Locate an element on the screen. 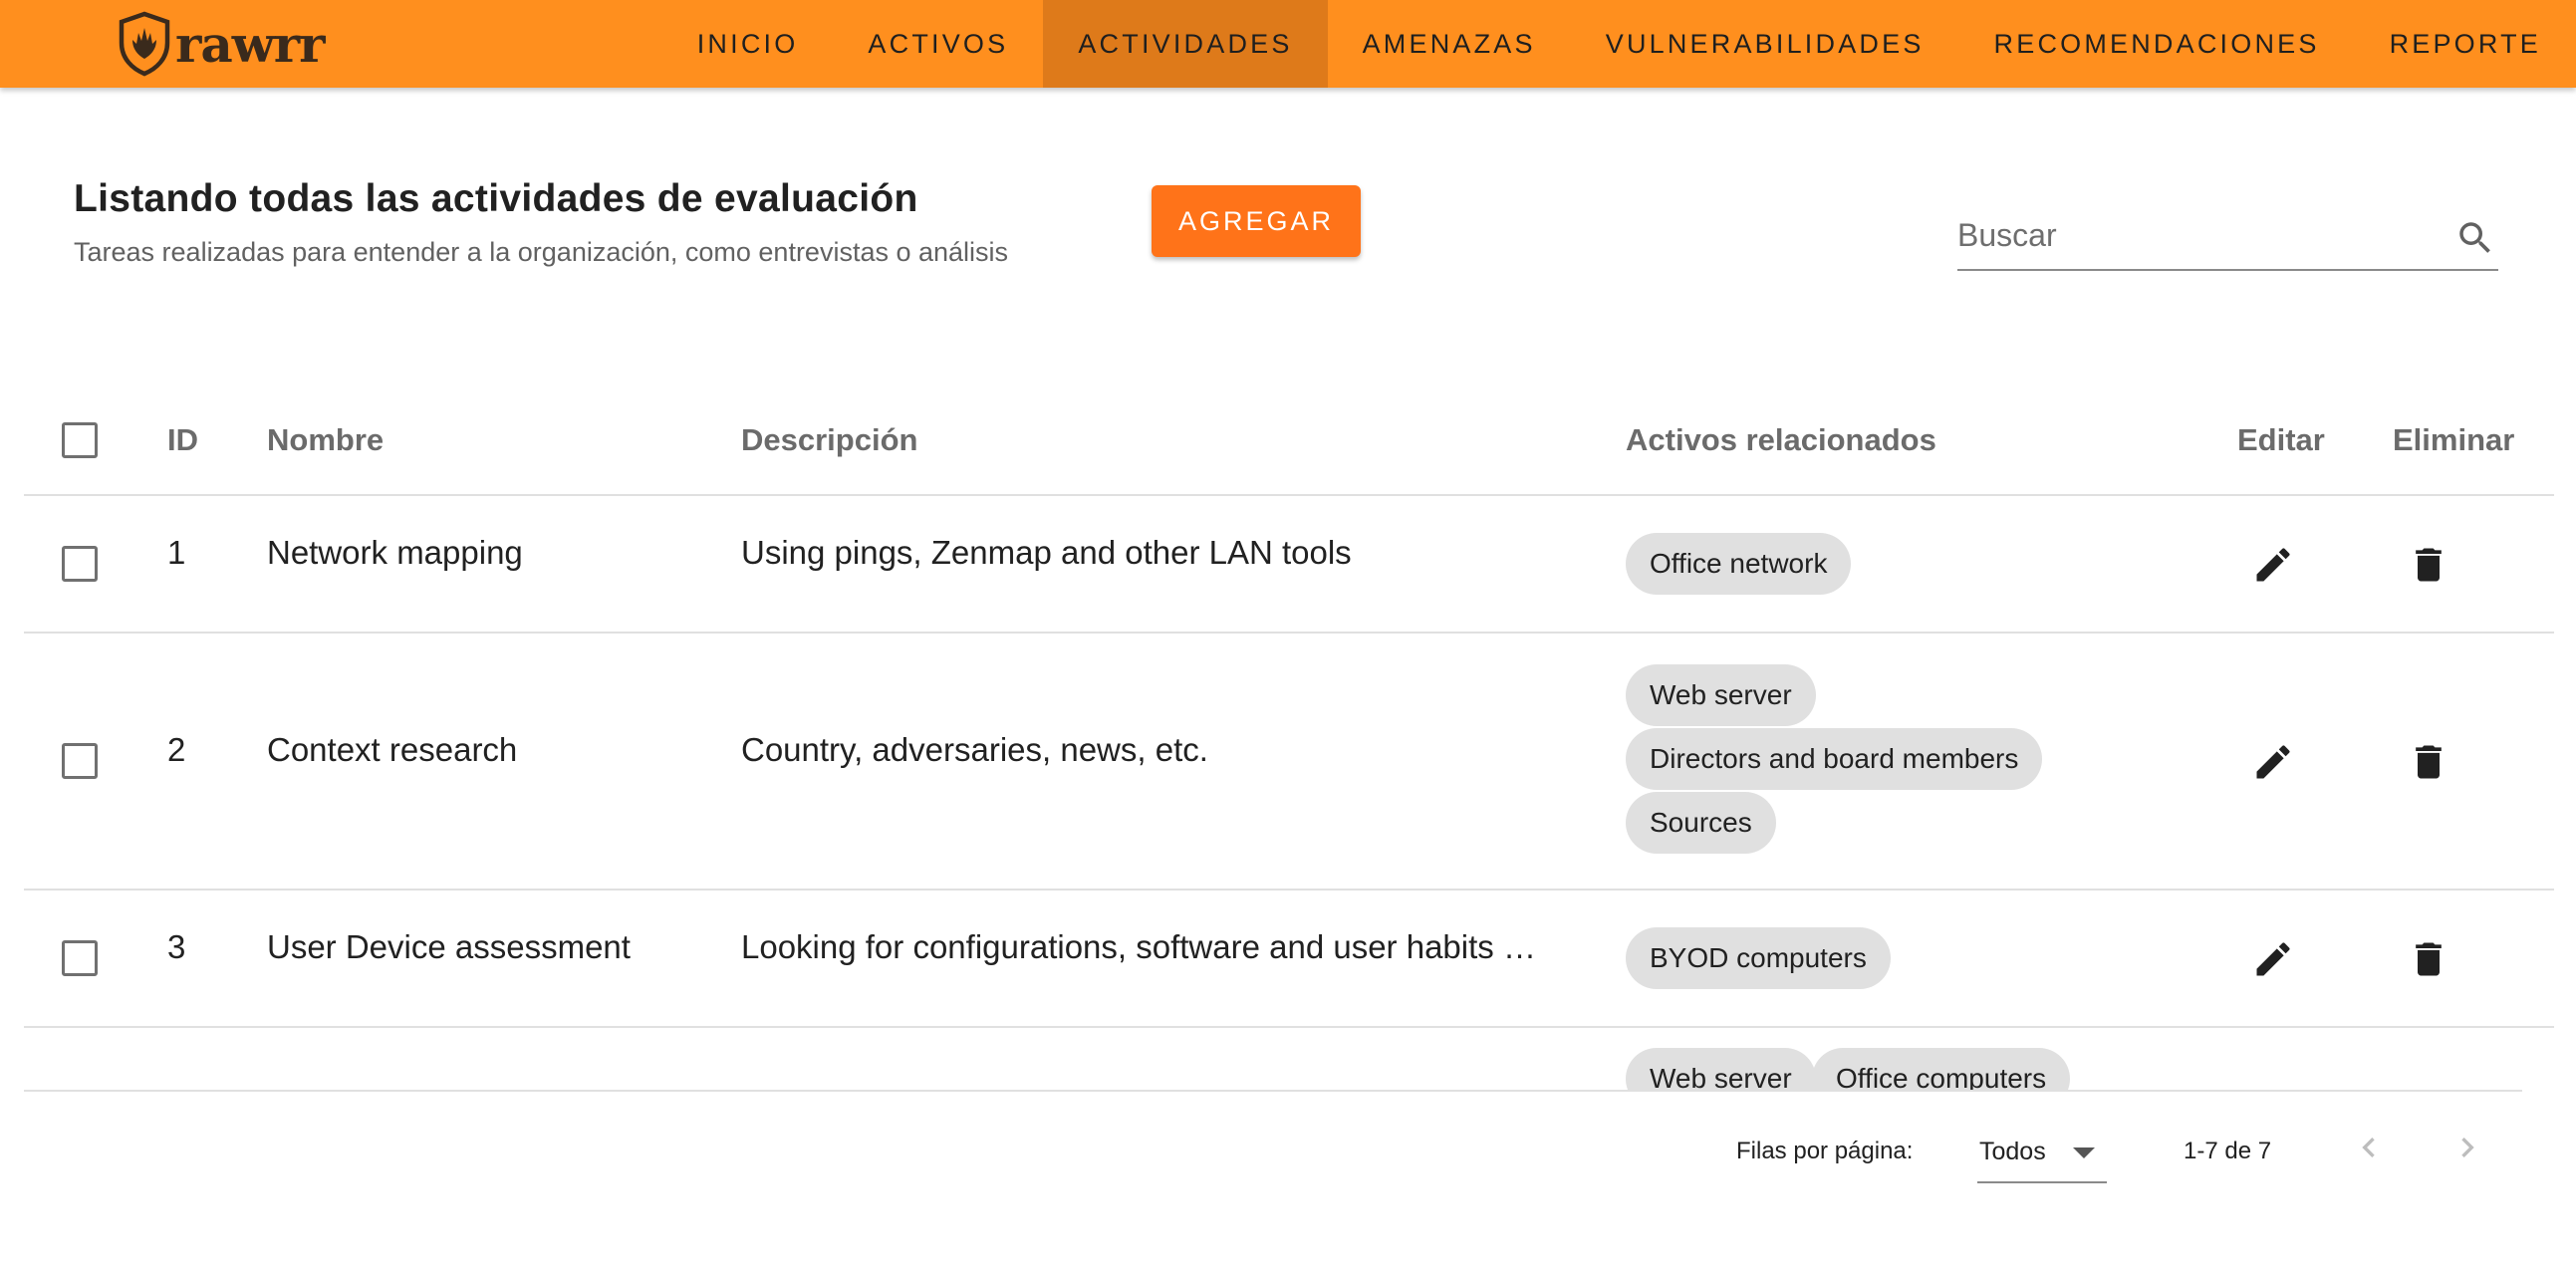 Image resolution: width=2576 pixels, height=1273 pixels. shield-logo-icon is located at coordinates (144, 44).